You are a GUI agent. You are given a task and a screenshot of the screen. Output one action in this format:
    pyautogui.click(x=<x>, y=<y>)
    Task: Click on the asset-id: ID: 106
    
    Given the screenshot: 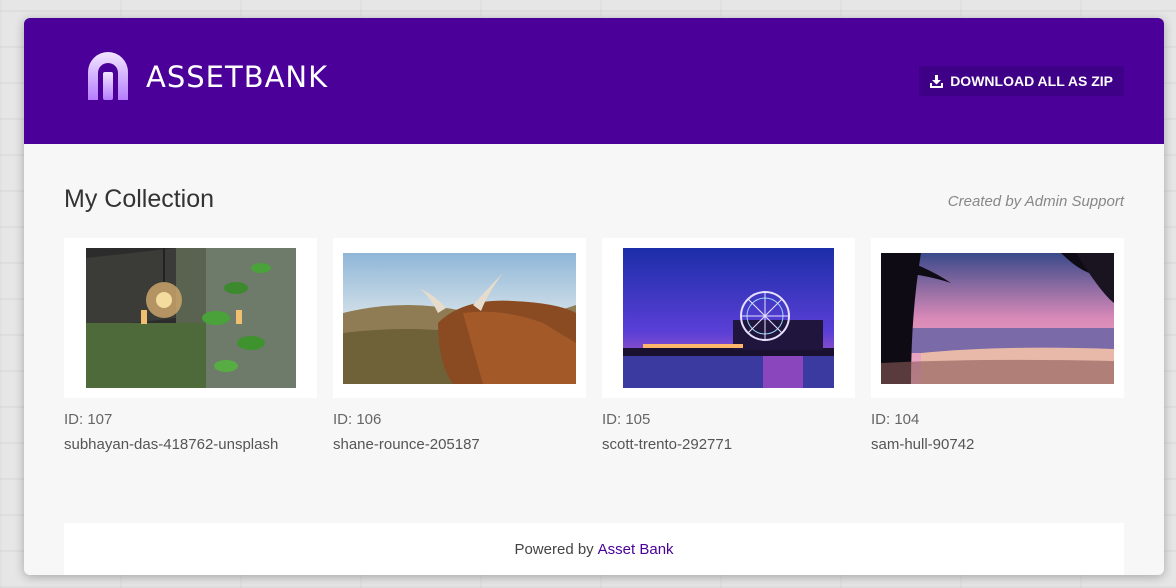 What is the action you would take?
    pyautogui.click(x=357, y=419)
    